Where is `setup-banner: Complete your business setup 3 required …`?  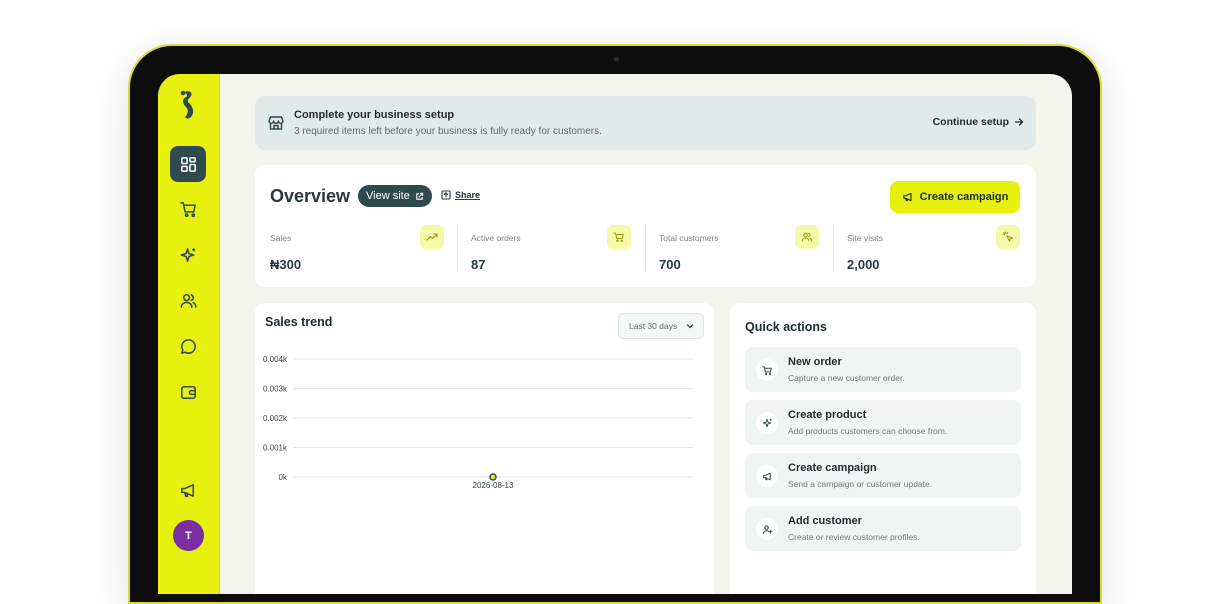 setup-banner: Complete your business setup 3 required … is located at coordinates (645, 123).